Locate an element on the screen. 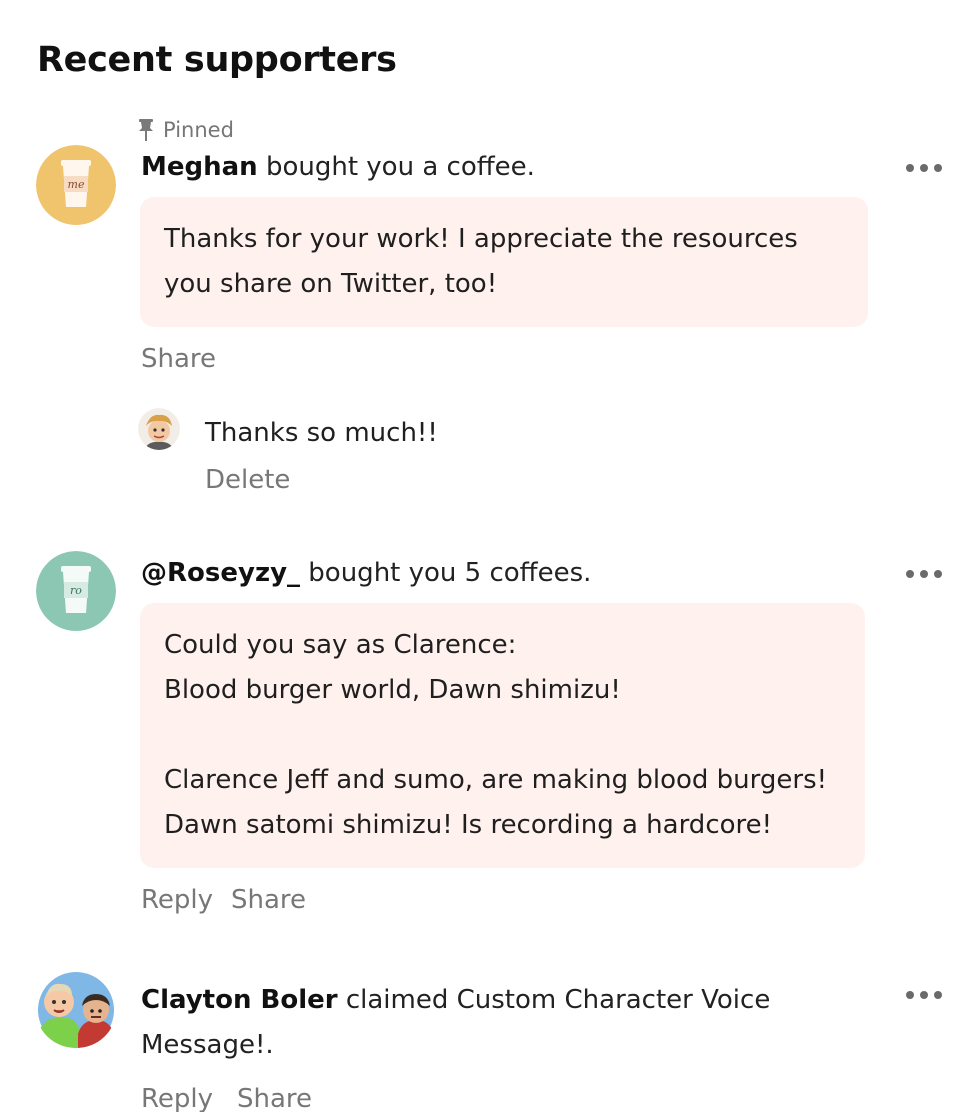 This screenshot has height=1112, width=968. cartoon-avatar-icon is located at coordinates (76, 1010).